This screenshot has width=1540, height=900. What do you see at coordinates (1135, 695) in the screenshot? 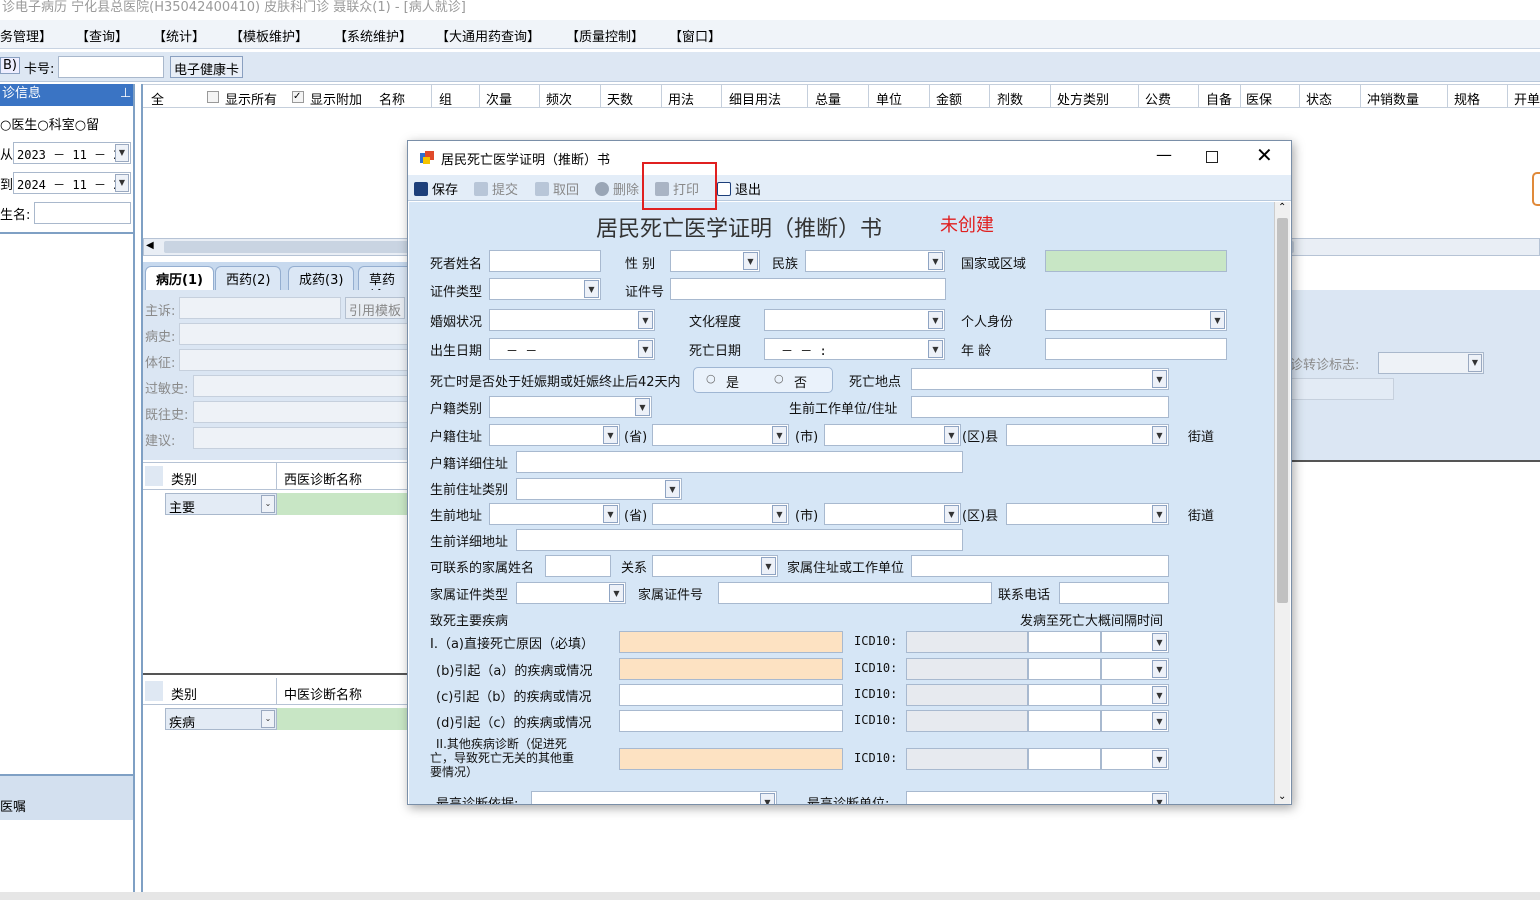
I see `cause-c-unit-select: ▼` at bounding box center [1135, 695].